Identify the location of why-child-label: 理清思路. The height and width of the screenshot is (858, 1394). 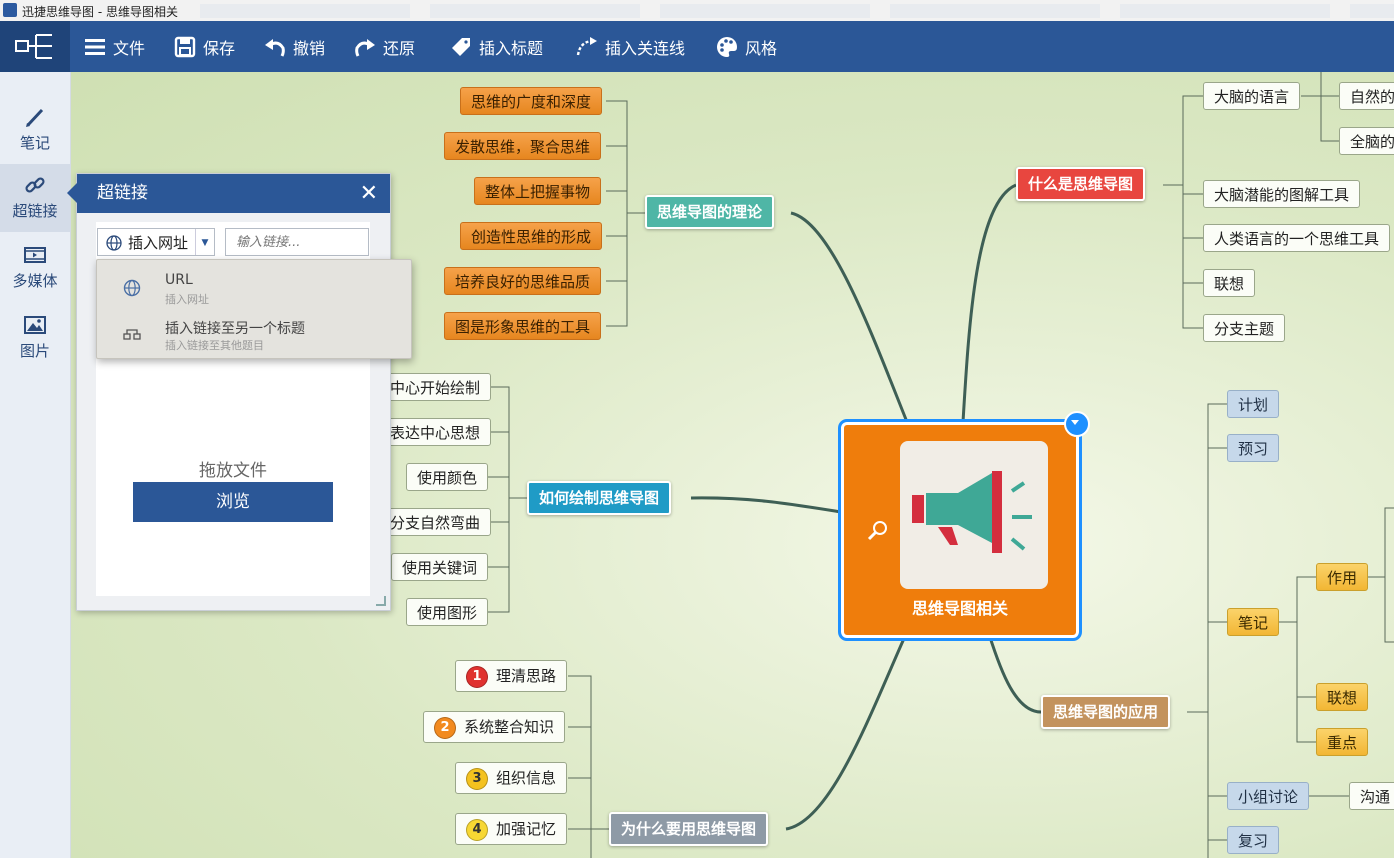
(526, 676).